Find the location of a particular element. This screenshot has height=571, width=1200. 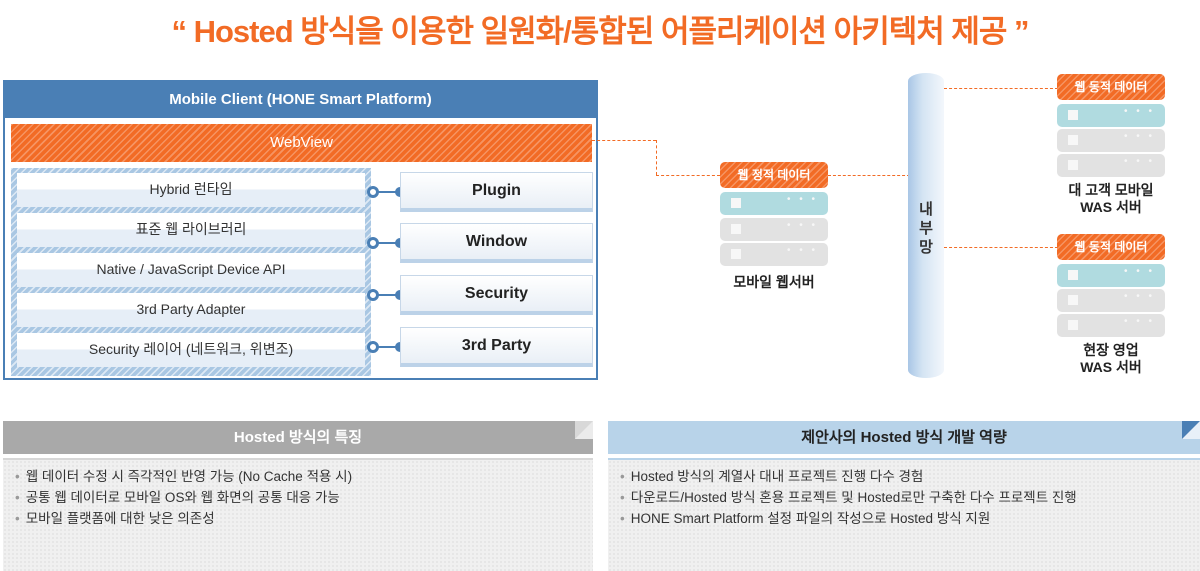

webview-bar: WebView is located at coordinates (301, 143).